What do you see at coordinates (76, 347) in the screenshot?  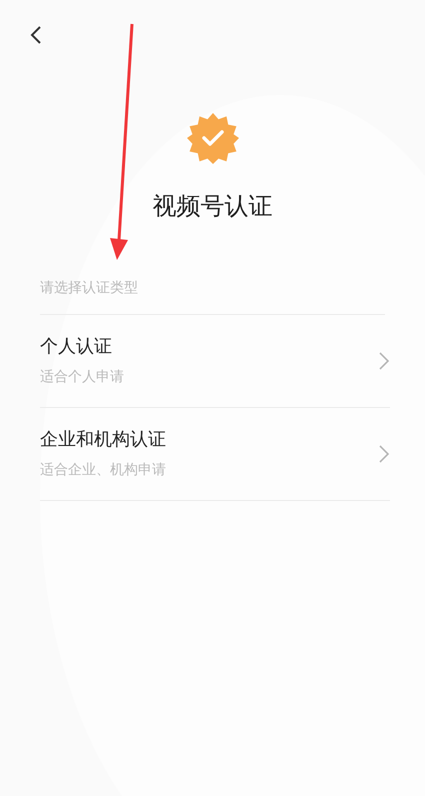 I see `option-title: 个人认证` at bounding box center [76, 347].